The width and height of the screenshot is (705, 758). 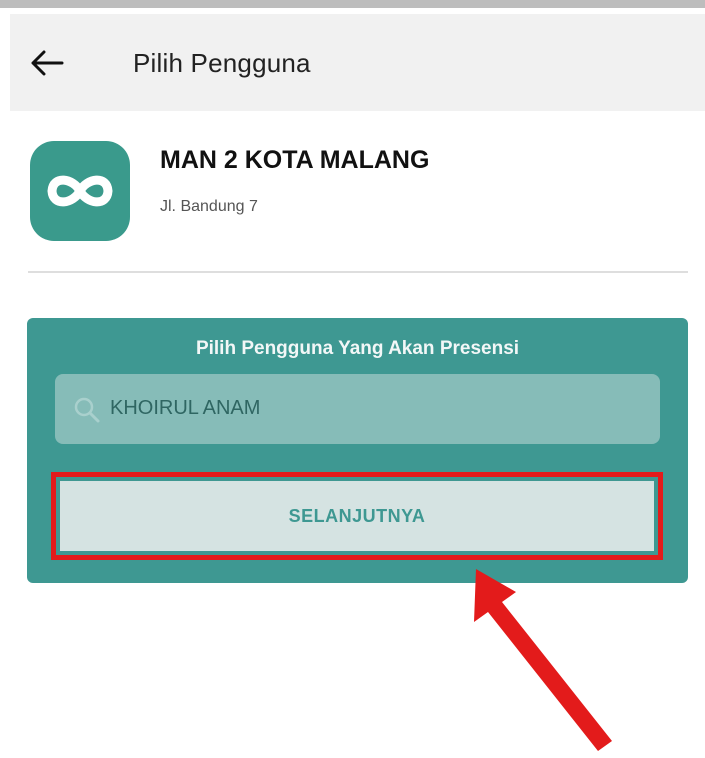 I want to click on infinity-icon, so click(x=80, y=191).